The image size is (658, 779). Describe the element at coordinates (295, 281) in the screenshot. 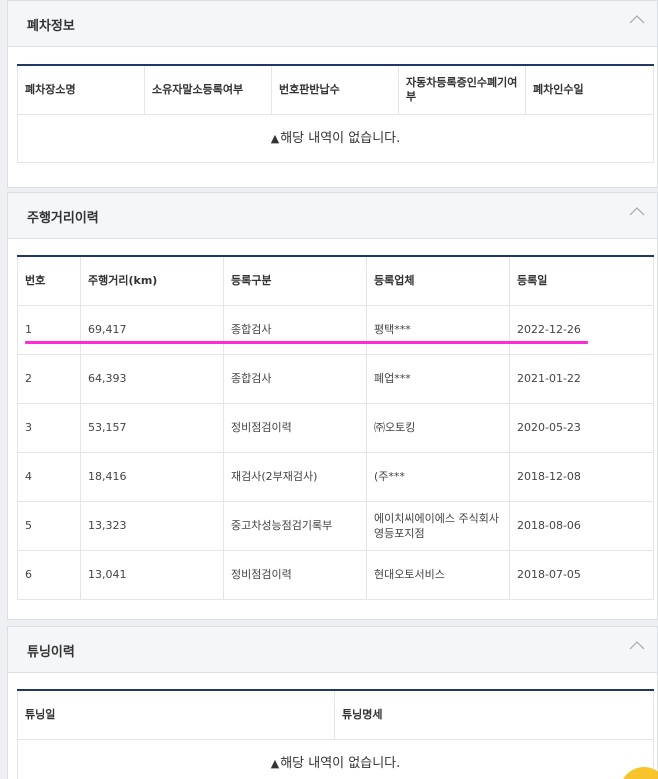

I see `mileage-col-type: 등록구분` at that location.